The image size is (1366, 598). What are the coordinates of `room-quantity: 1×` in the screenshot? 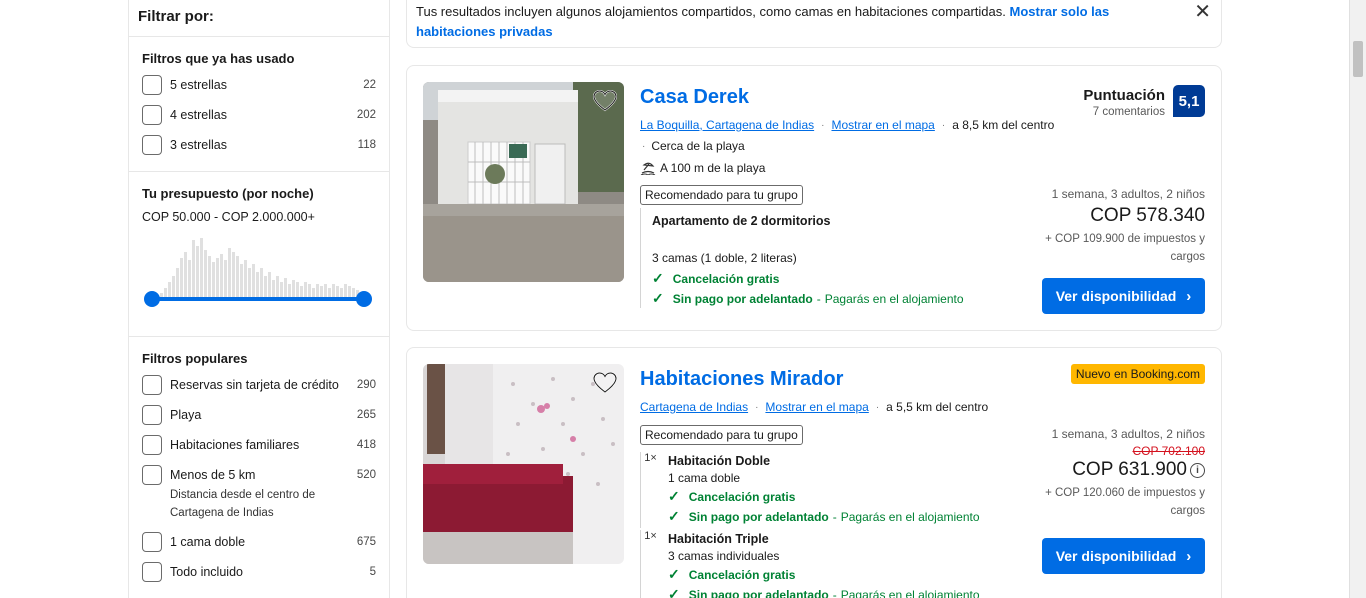 It's located at (650, 564).